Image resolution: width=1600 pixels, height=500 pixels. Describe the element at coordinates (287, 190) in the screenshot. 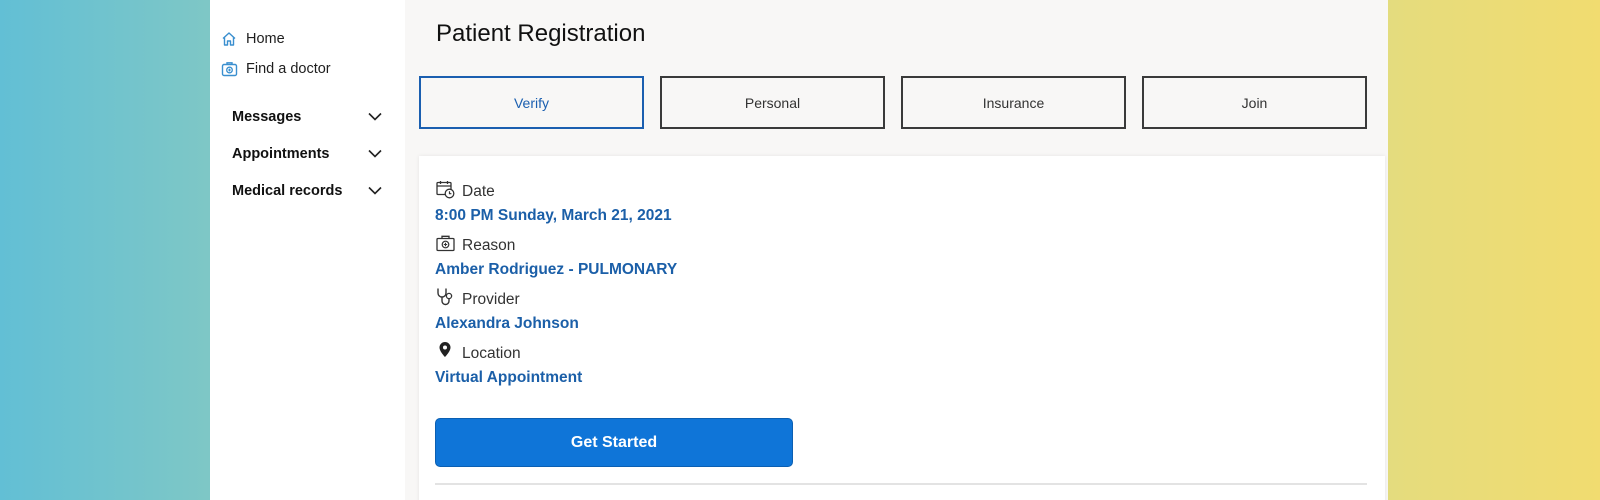

I see `sidebar-group-label: Medical records` at that location.